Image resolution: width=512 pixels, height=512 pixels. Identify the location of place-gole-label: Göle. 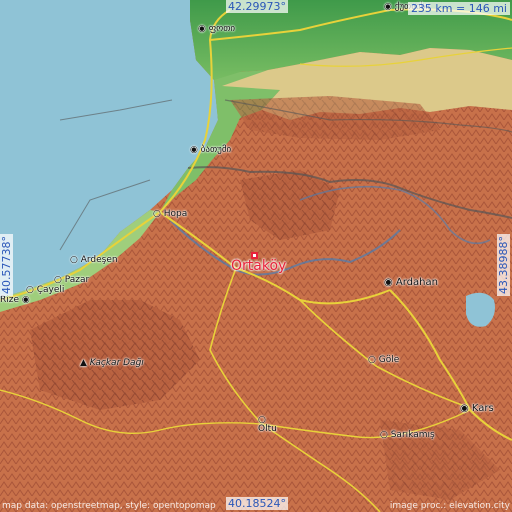
(389, 360).